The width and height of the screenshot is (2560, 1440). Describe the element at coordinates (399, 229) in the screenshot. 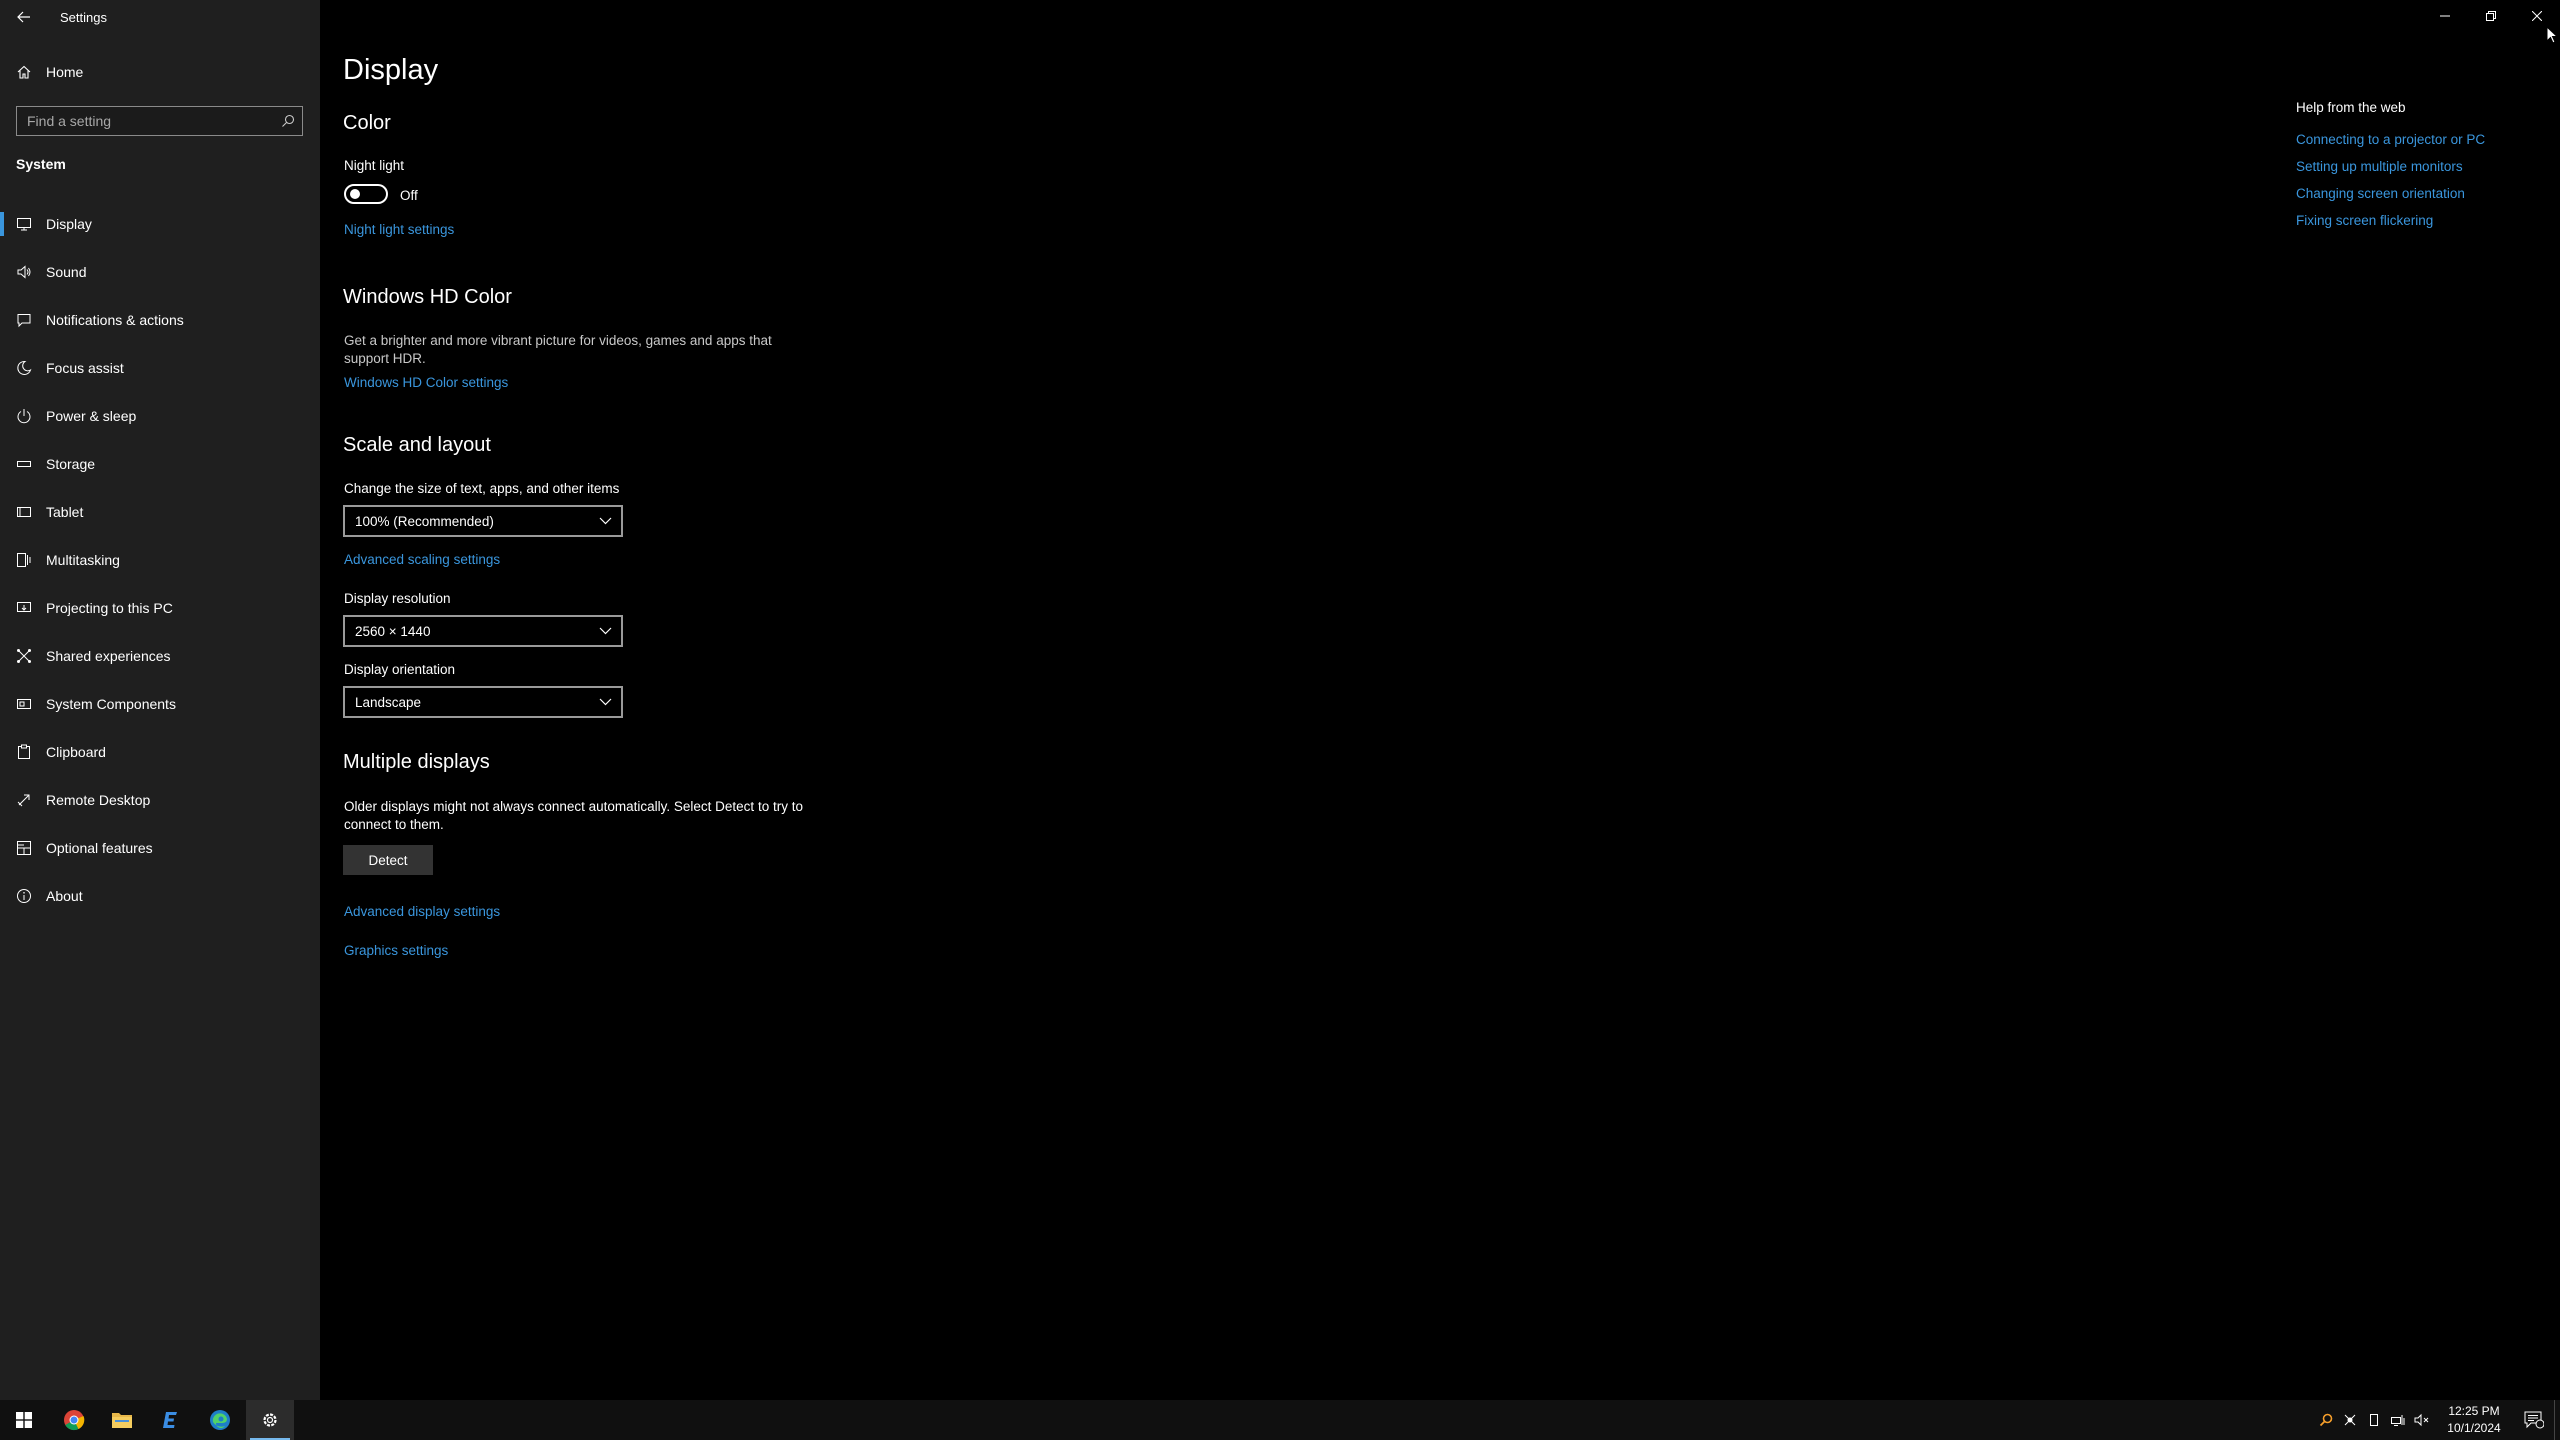

I see `night-light-settings-link: Night light settings` at that location.